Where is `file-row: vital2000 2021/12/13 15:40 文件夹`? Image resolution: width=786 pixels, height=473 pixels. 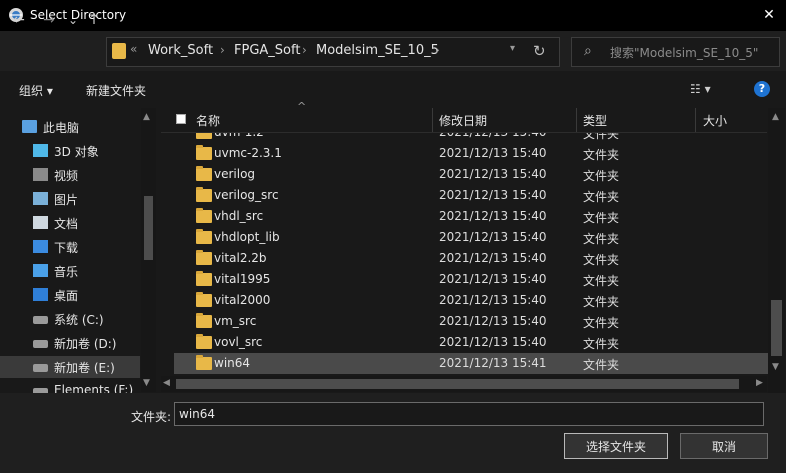 file-row: vital2000 2021/12/13 15:40 文件夹 is located at coordinates (471, 300).